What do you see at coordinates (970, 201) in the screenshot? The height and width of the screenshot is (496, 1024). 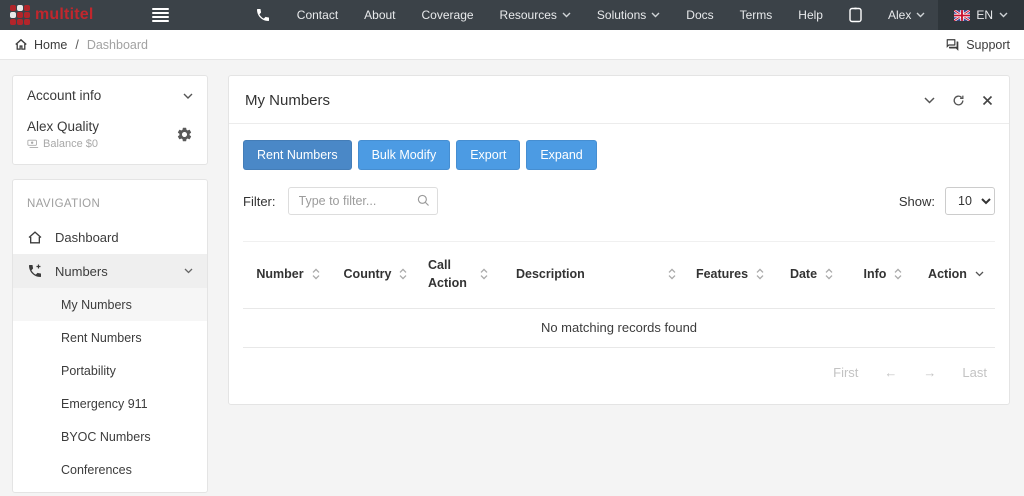 I see `show-select: 10` at bounding box center [970, 201].